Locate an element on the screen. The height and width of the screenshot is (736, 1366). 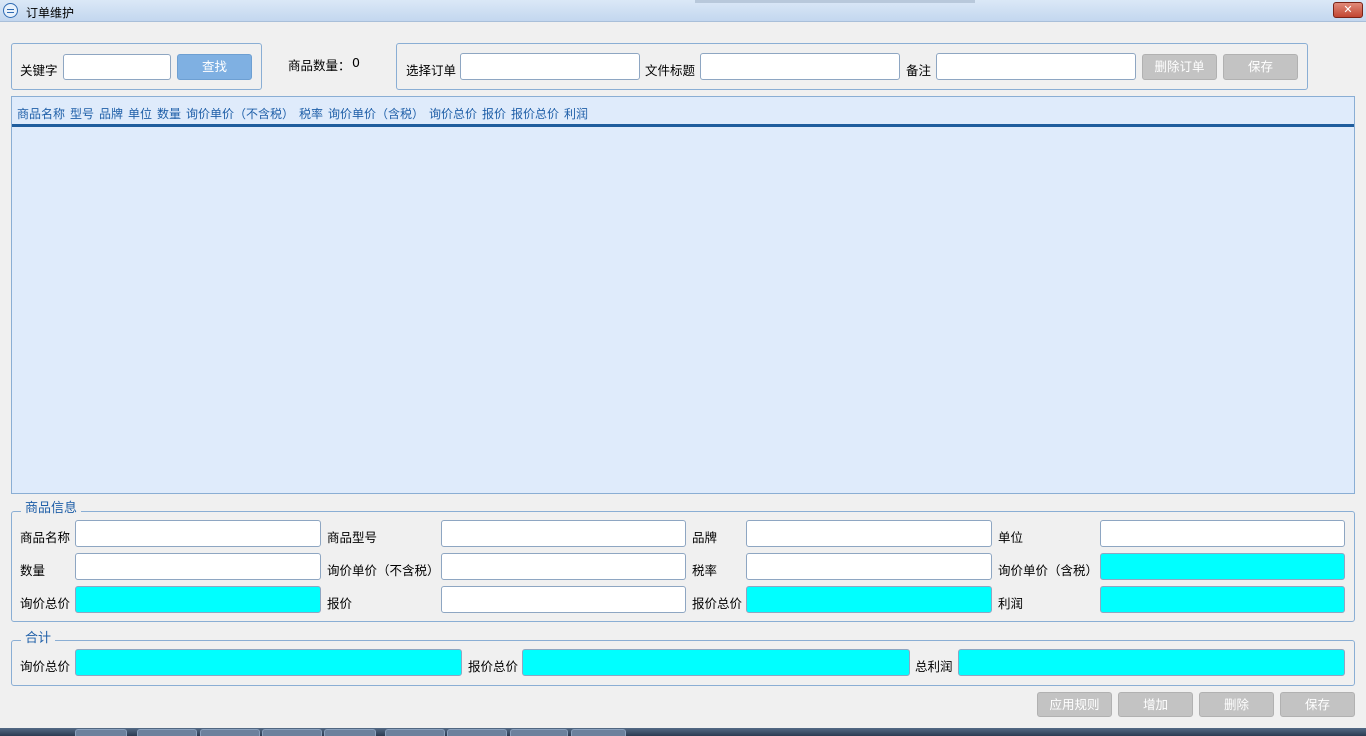
col-header-inq-price-tax: 询价单价（含税） is located at coordinates (376, 113).